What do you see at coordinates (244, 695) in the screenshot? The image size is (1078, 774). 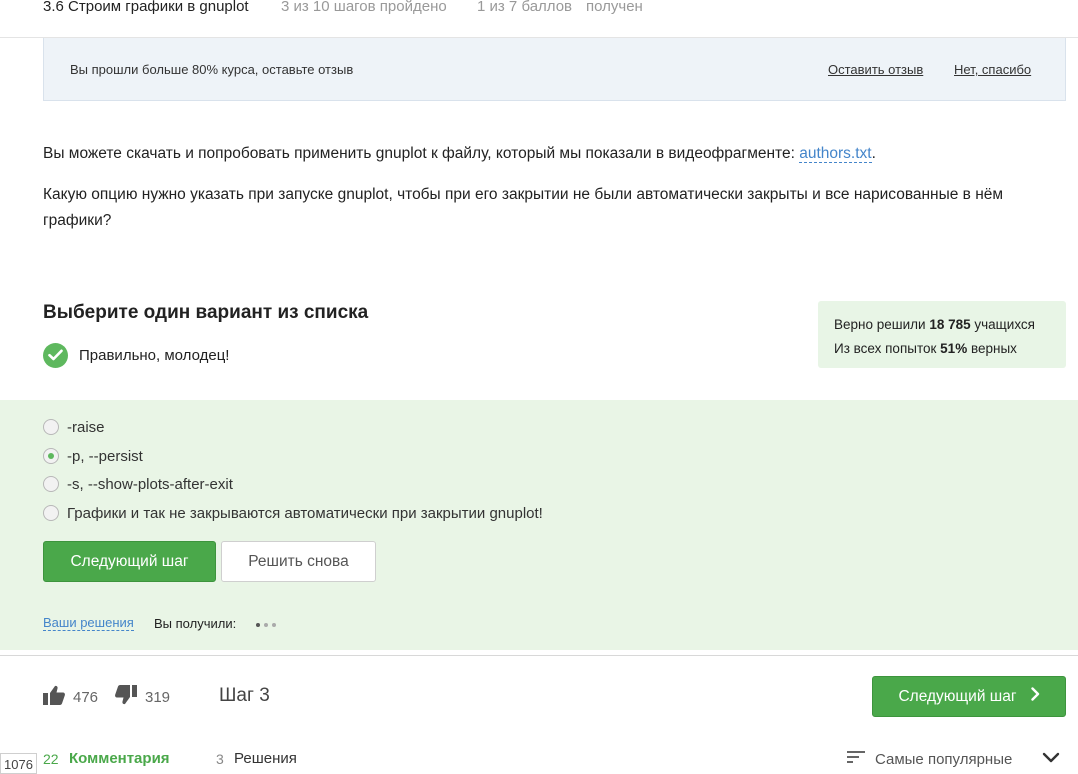 I see `step-label: Шаг 3` at bounding box center [244, 695].